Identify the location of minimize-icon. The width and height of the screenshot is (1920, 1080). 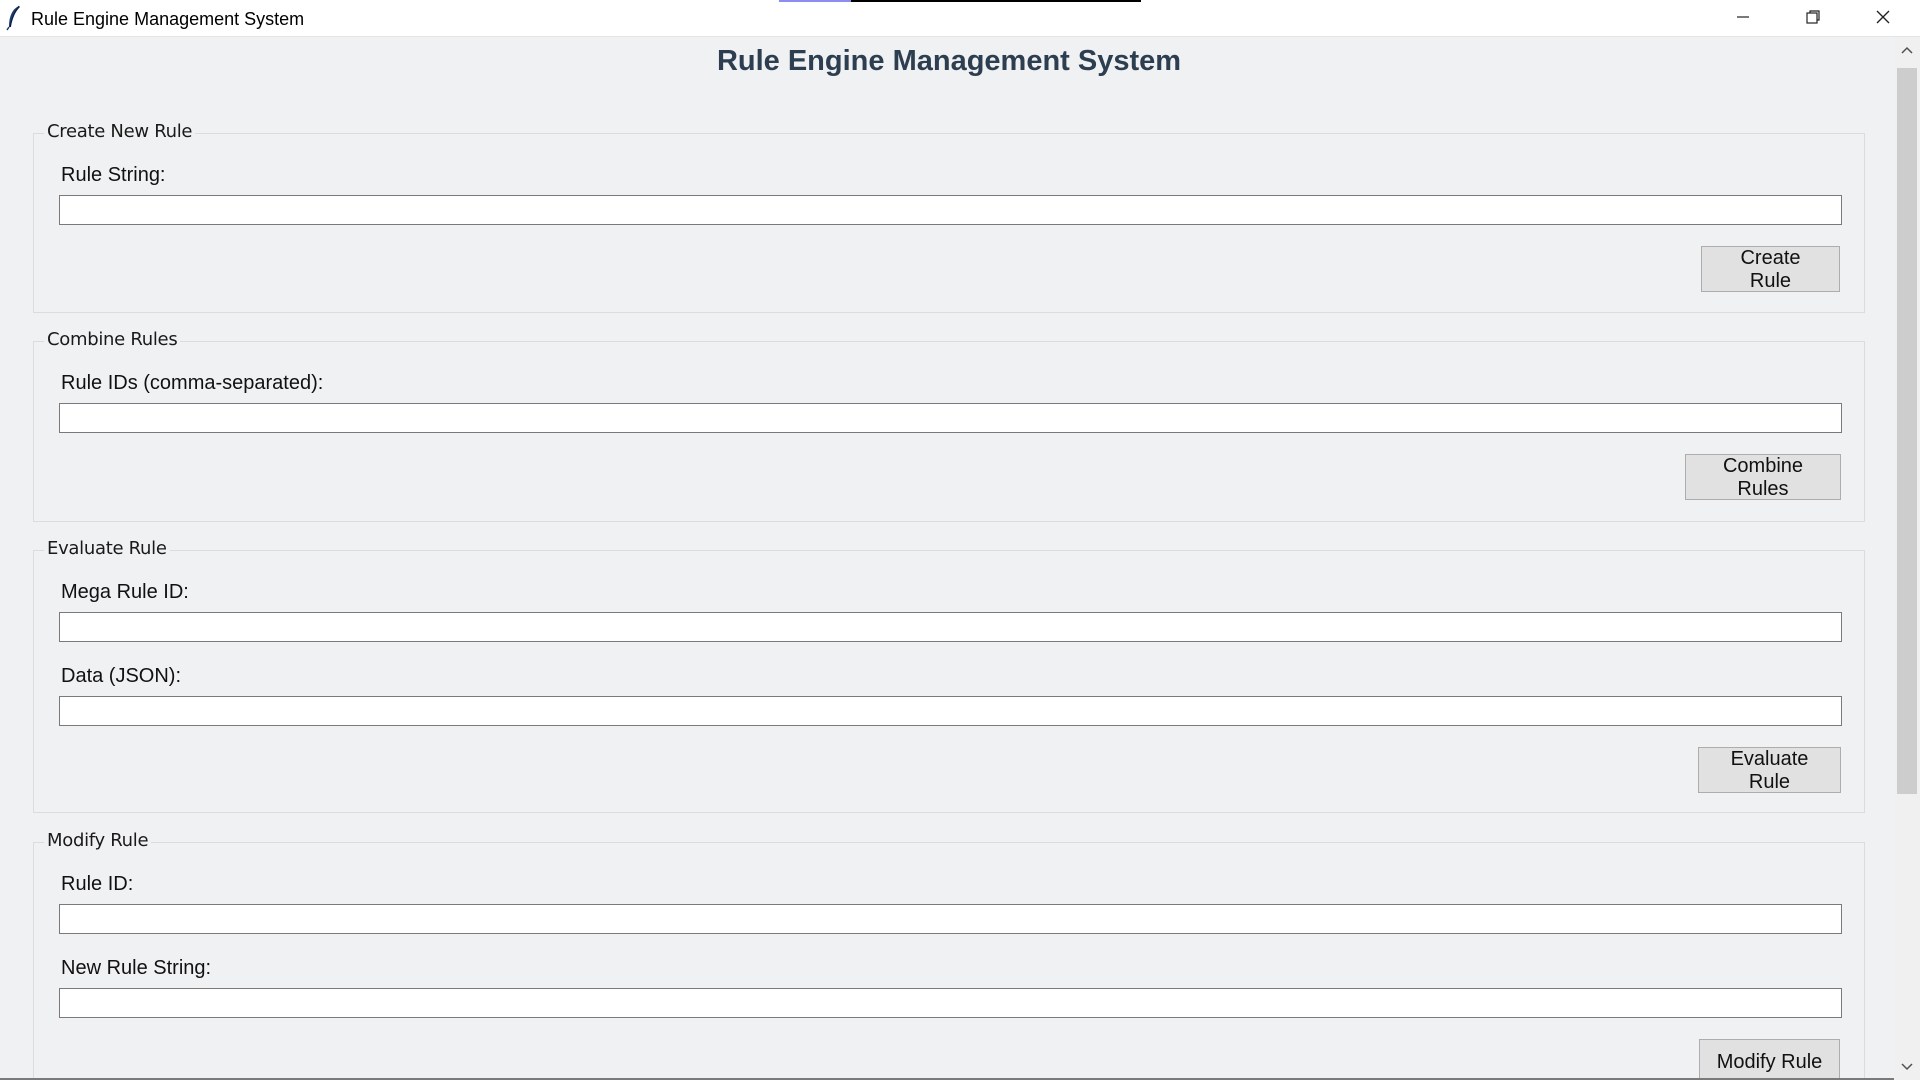
(1743, 17).